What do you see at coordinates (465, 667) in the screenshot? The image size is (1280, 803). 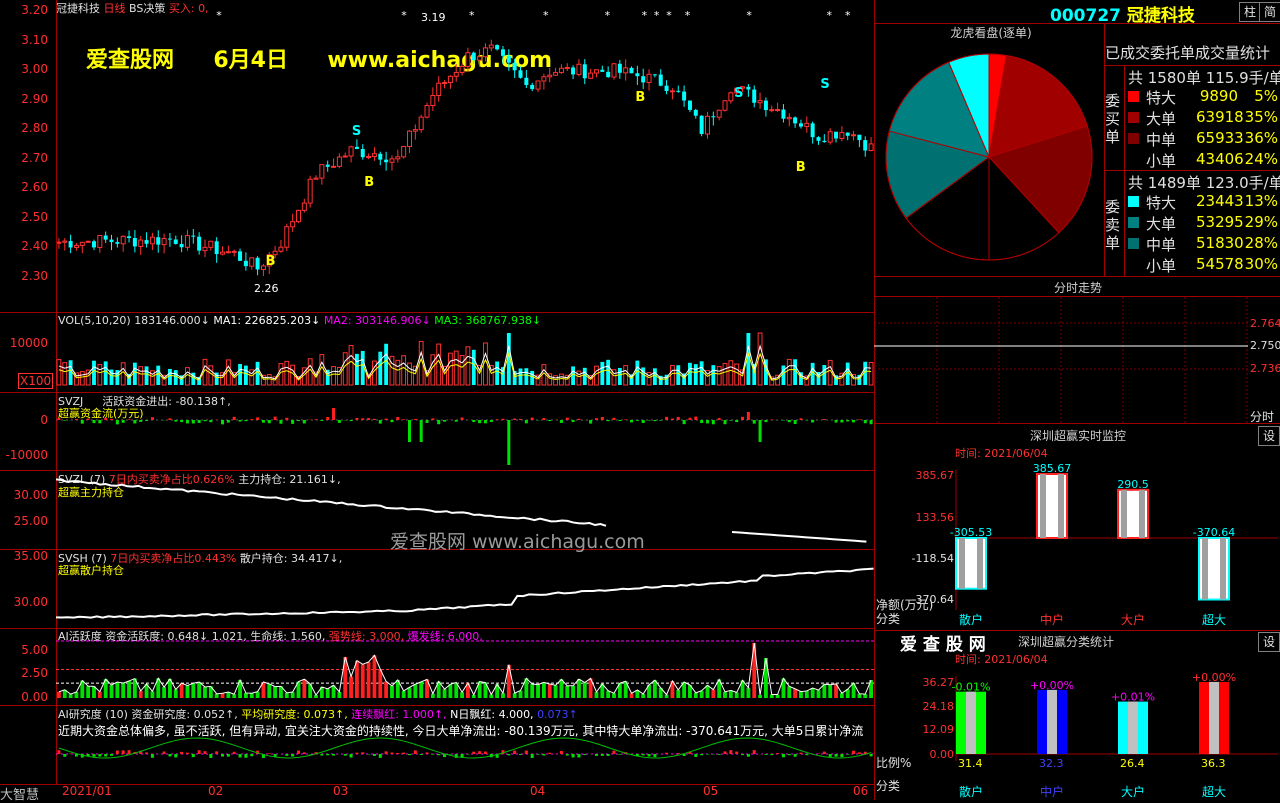 I see `ai-active-plot` at bounding box center [465, 667].